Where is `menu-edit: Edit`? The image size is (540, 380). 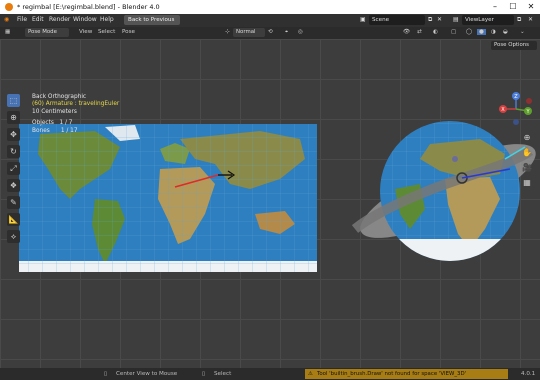 menu-edit: Edit is located at coordinates (38, 19).